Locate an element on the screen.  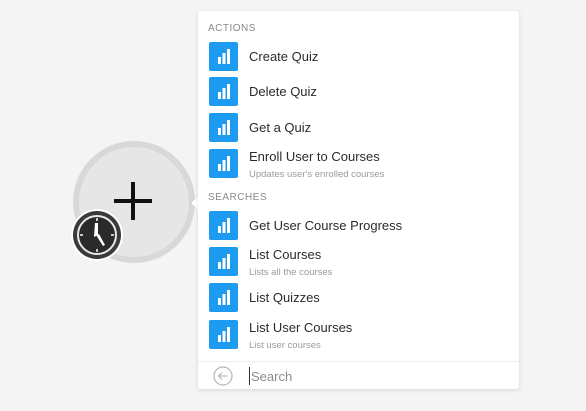
list-item-list-quizzes: List Quizzes is located at coordinates (358, 298).